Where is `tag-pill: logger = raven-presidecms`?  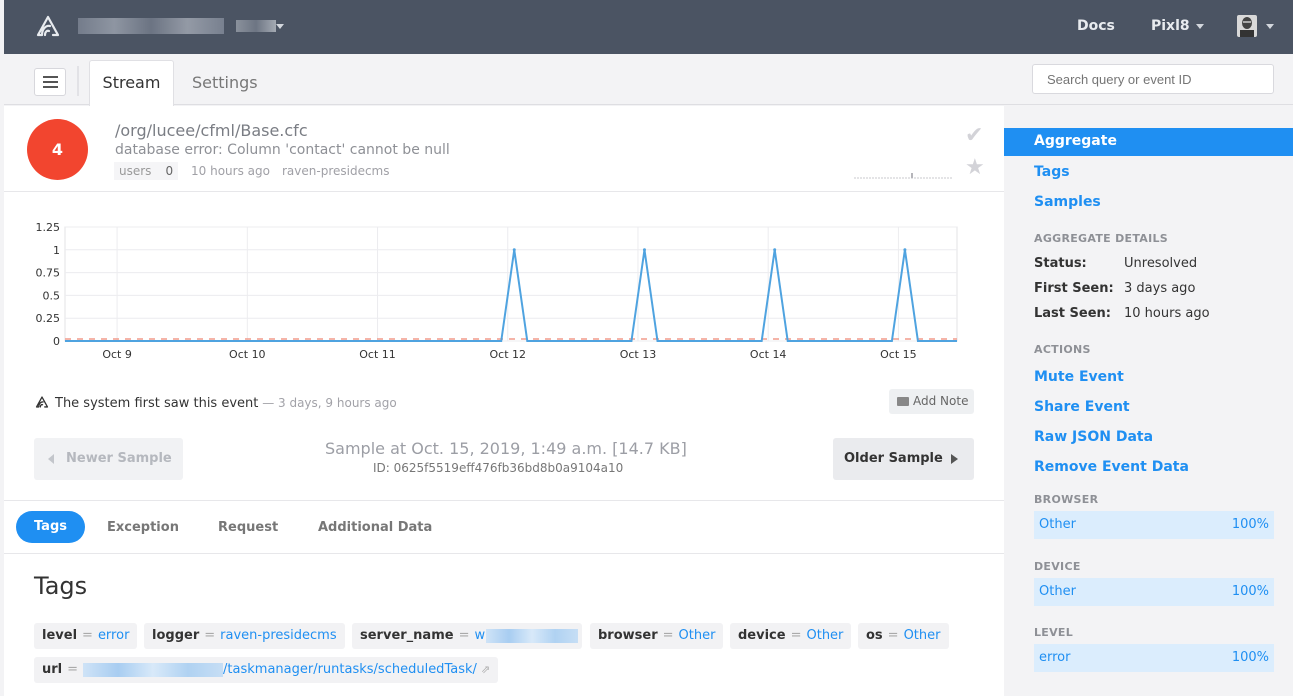 tag-pill: logger = raven-presidecms is located at coordinates (244, 636).